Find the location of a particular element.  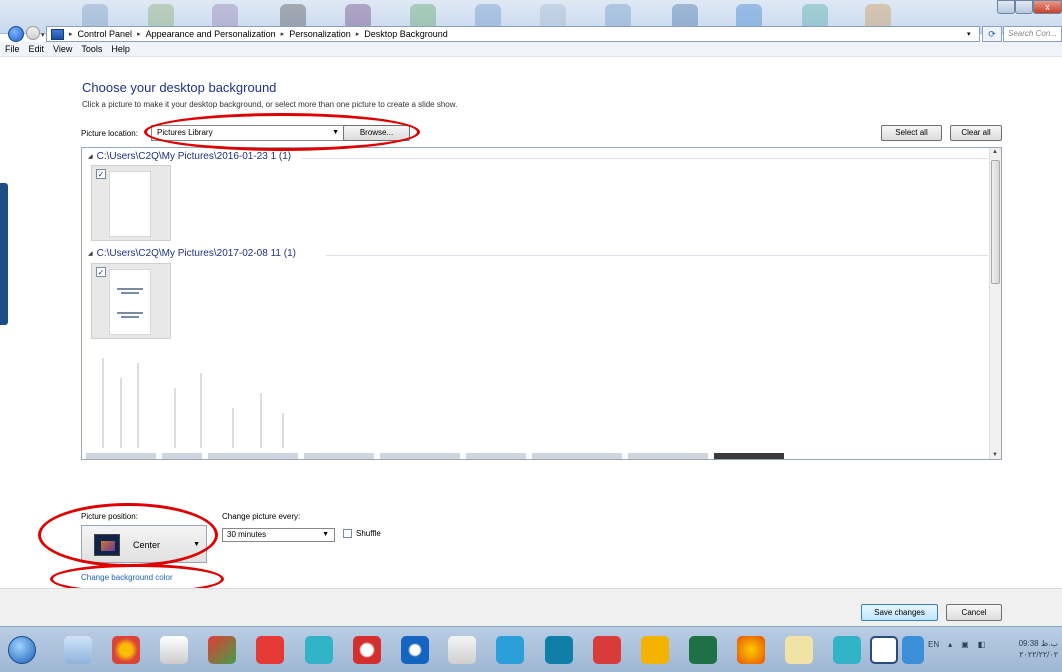

shuffle-option: Shuffle is located at coordinates (362, 533).